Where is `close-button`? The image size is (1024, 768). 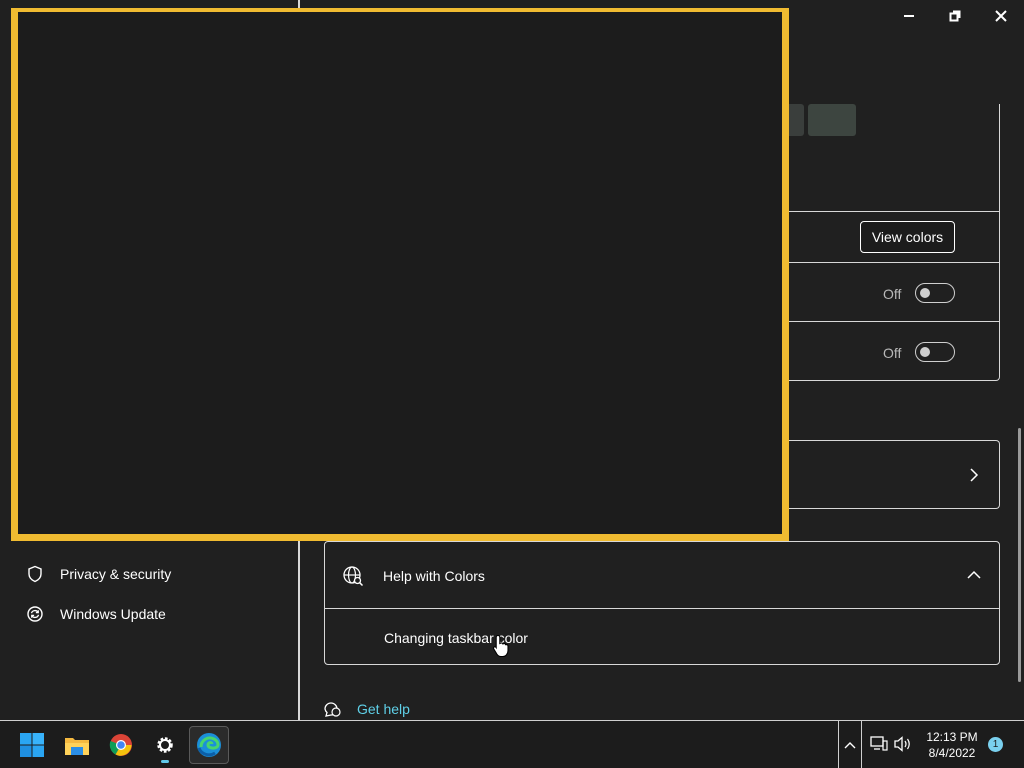 close-button is located at coordinates (1001, 16).